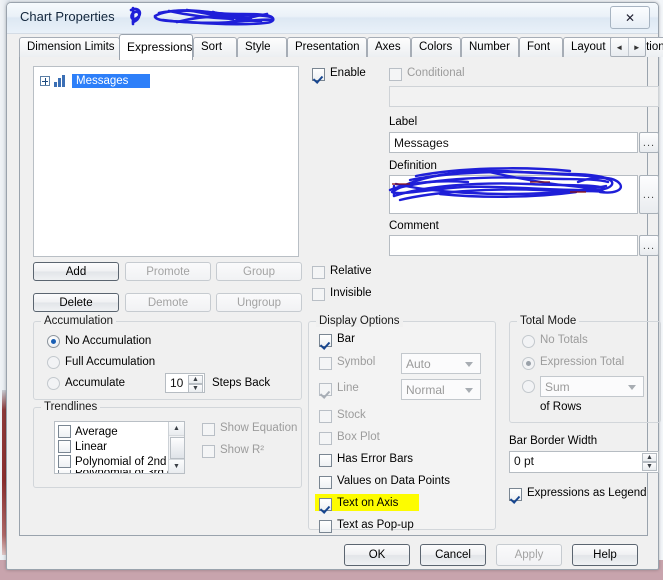 The height and width of the screenshot is (580, 663). Describe the element at coordinates (111, 81) in the screenshot. I see `expression-name: Messages` at that location.